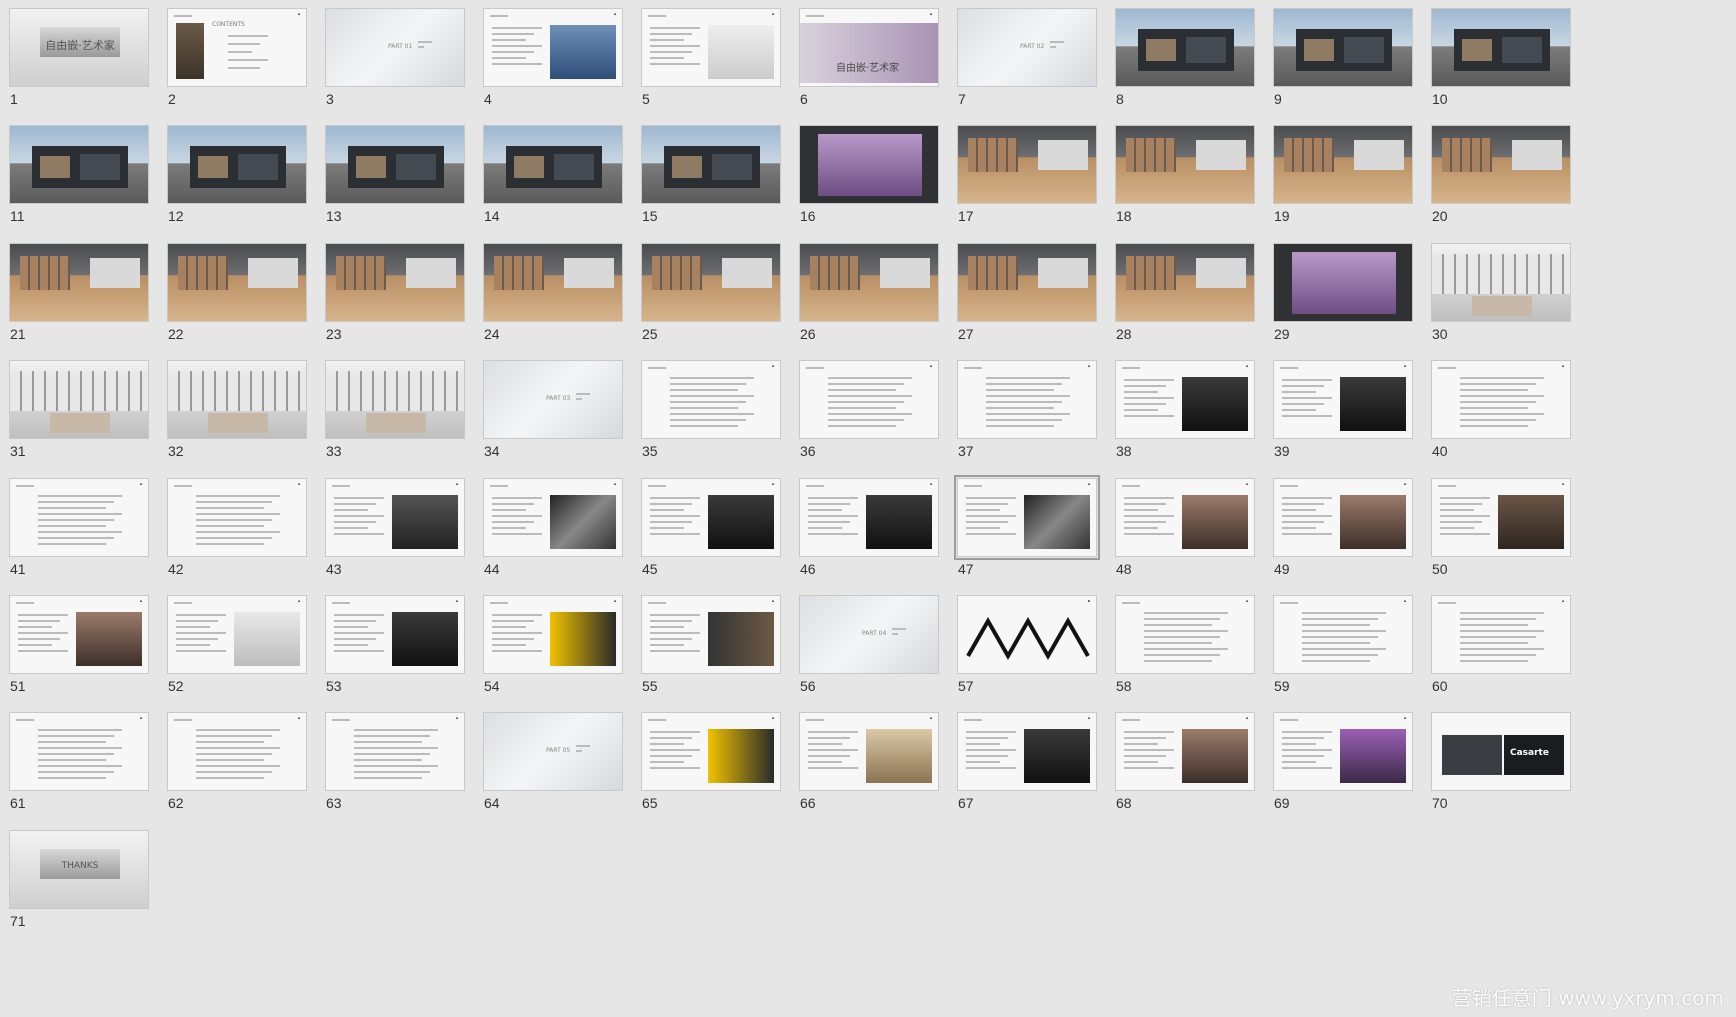 The image size is (1736, 1017). Describe the element at coordinates (1027, 634) in the screenshot. I see `slide-thumbnail: •` at that location.